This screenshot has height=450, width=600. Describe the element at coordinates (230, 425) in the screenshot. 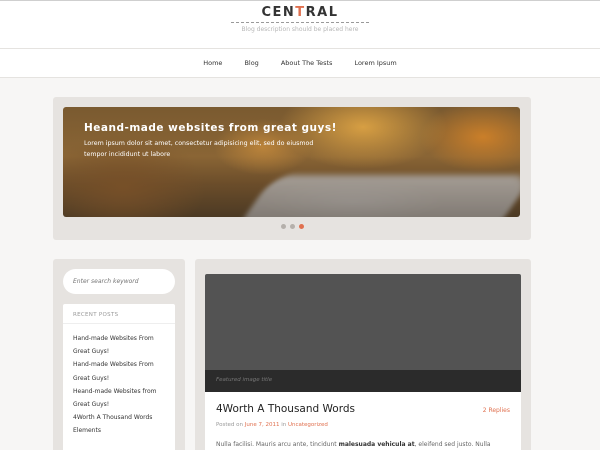

I see `post-meta-prefix: Posted on` at that location.